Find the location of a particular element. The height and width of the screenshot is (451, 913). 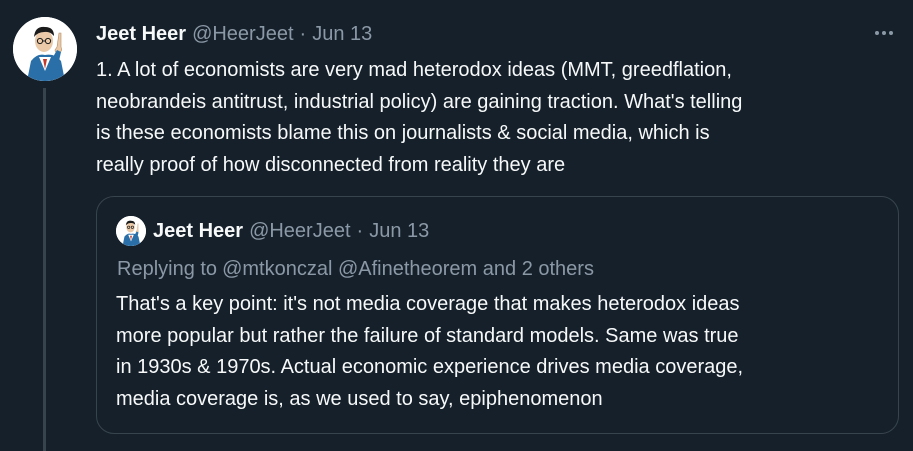

quoted-avatar is located at coordinates (131, 231).